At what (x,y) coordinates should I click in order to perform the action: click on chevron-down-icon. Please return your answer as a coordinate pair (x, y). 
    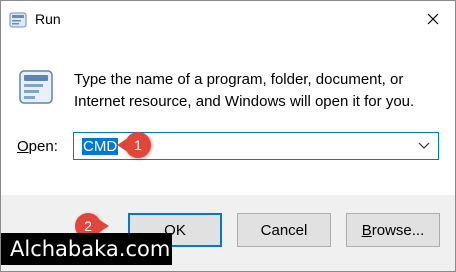
    Looking at the image, I should click on (424, 146).